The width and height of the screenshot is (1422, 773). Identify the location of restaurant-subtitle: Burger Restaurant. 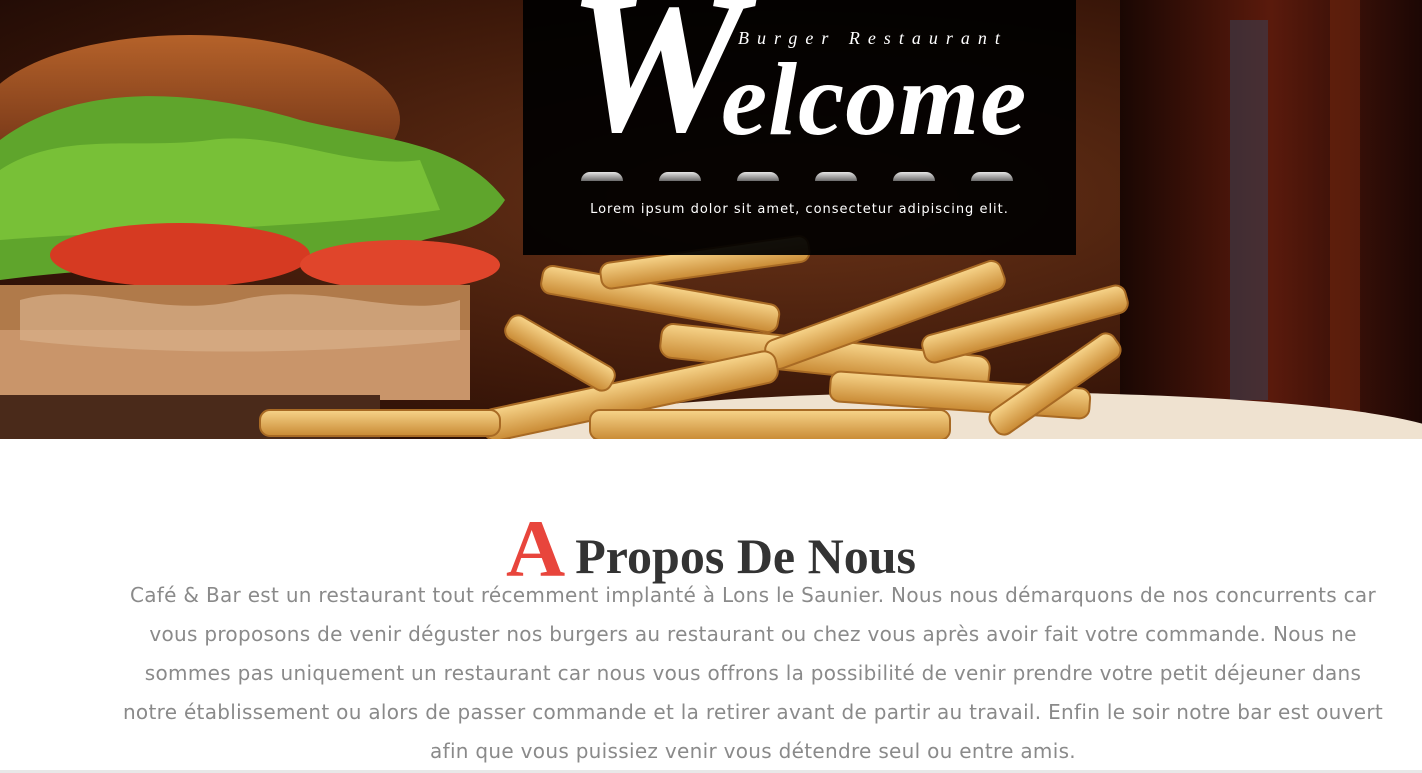
(873, 38).